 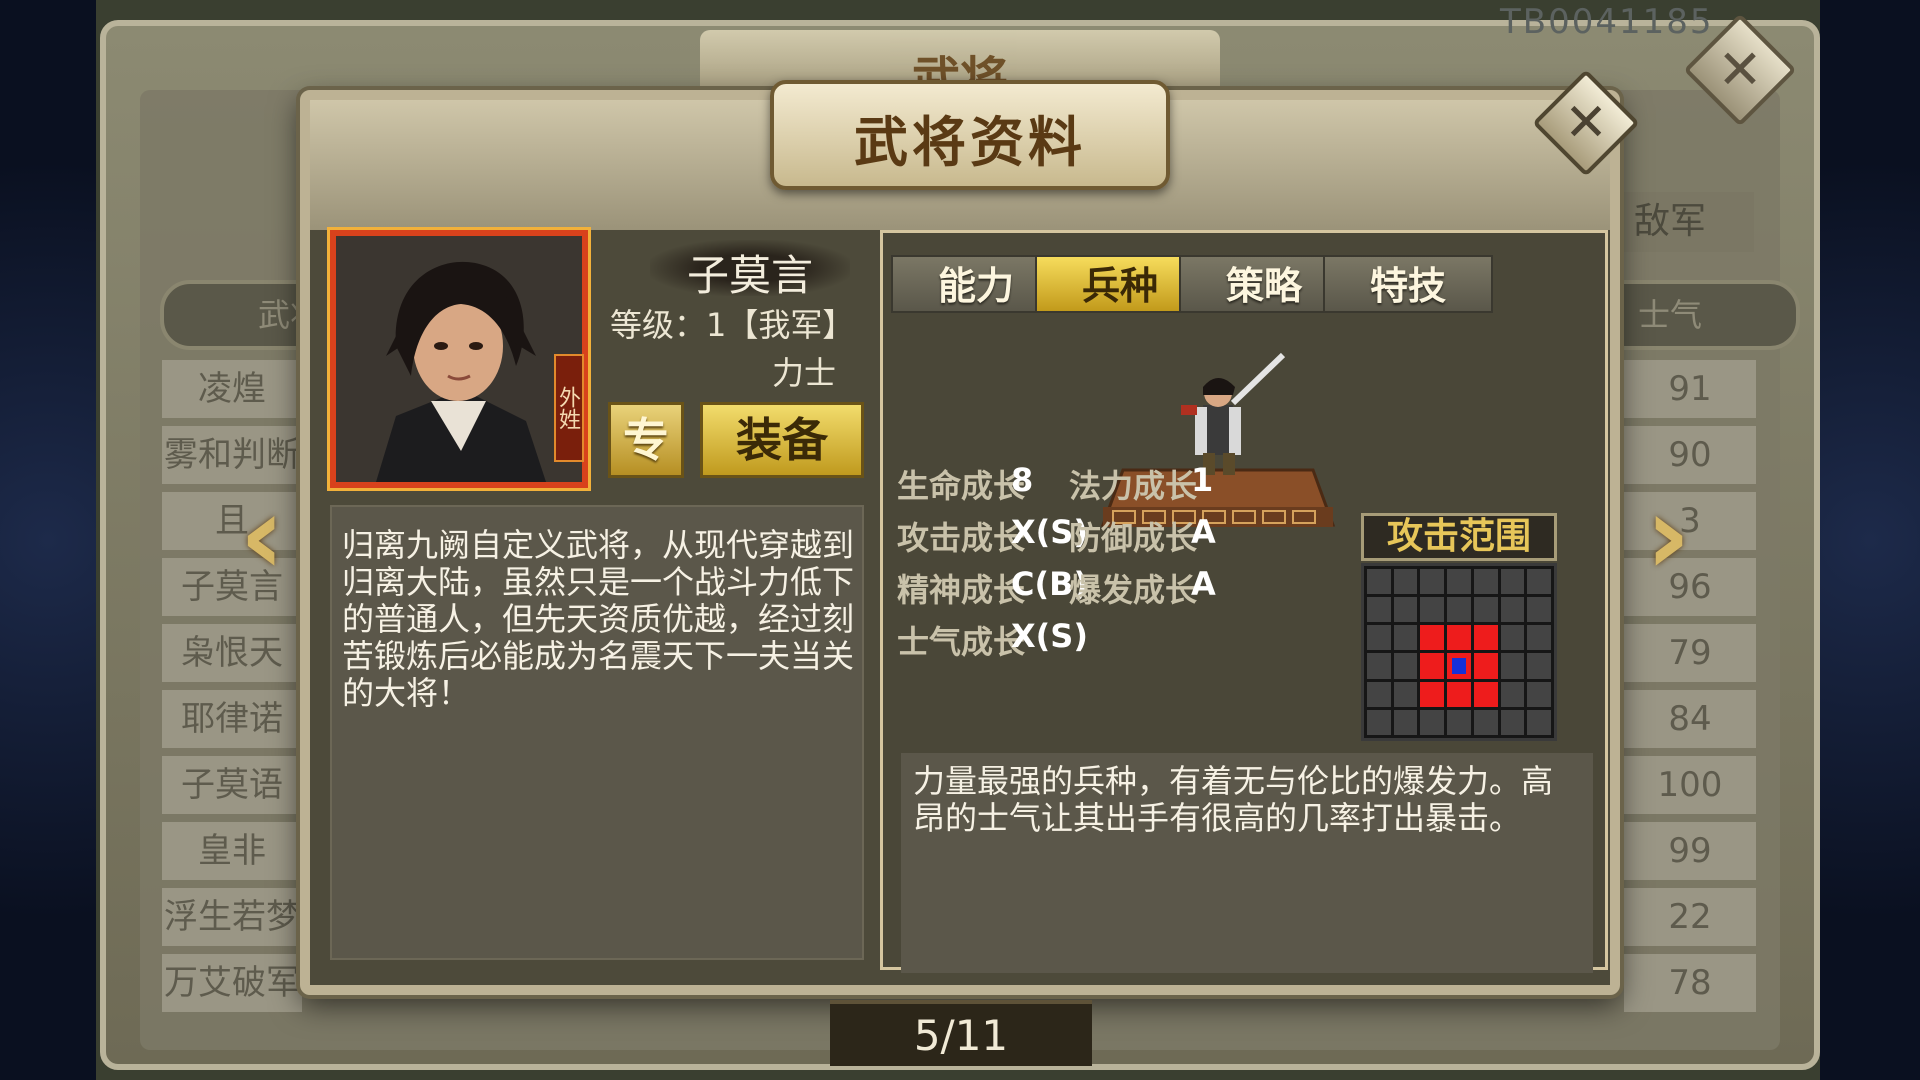 I want to click on background-name-list: 凌煌 雾和判断且子莫言 枭恨天 耶律诺 子莫语 皇非 浮生若梦 万艾破军, so click(x=232, y=690).